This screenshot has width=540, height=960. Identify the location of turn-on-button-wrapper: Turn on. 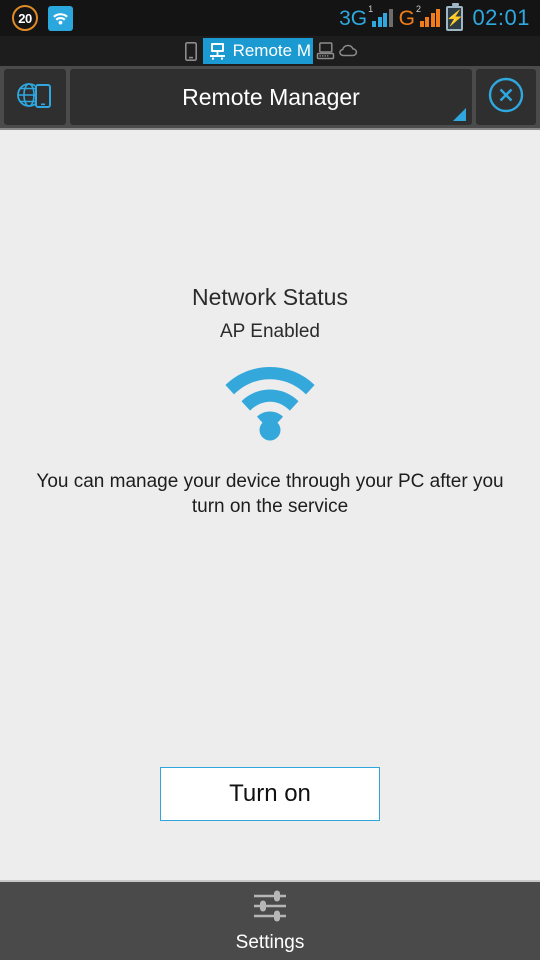
(270, 794).